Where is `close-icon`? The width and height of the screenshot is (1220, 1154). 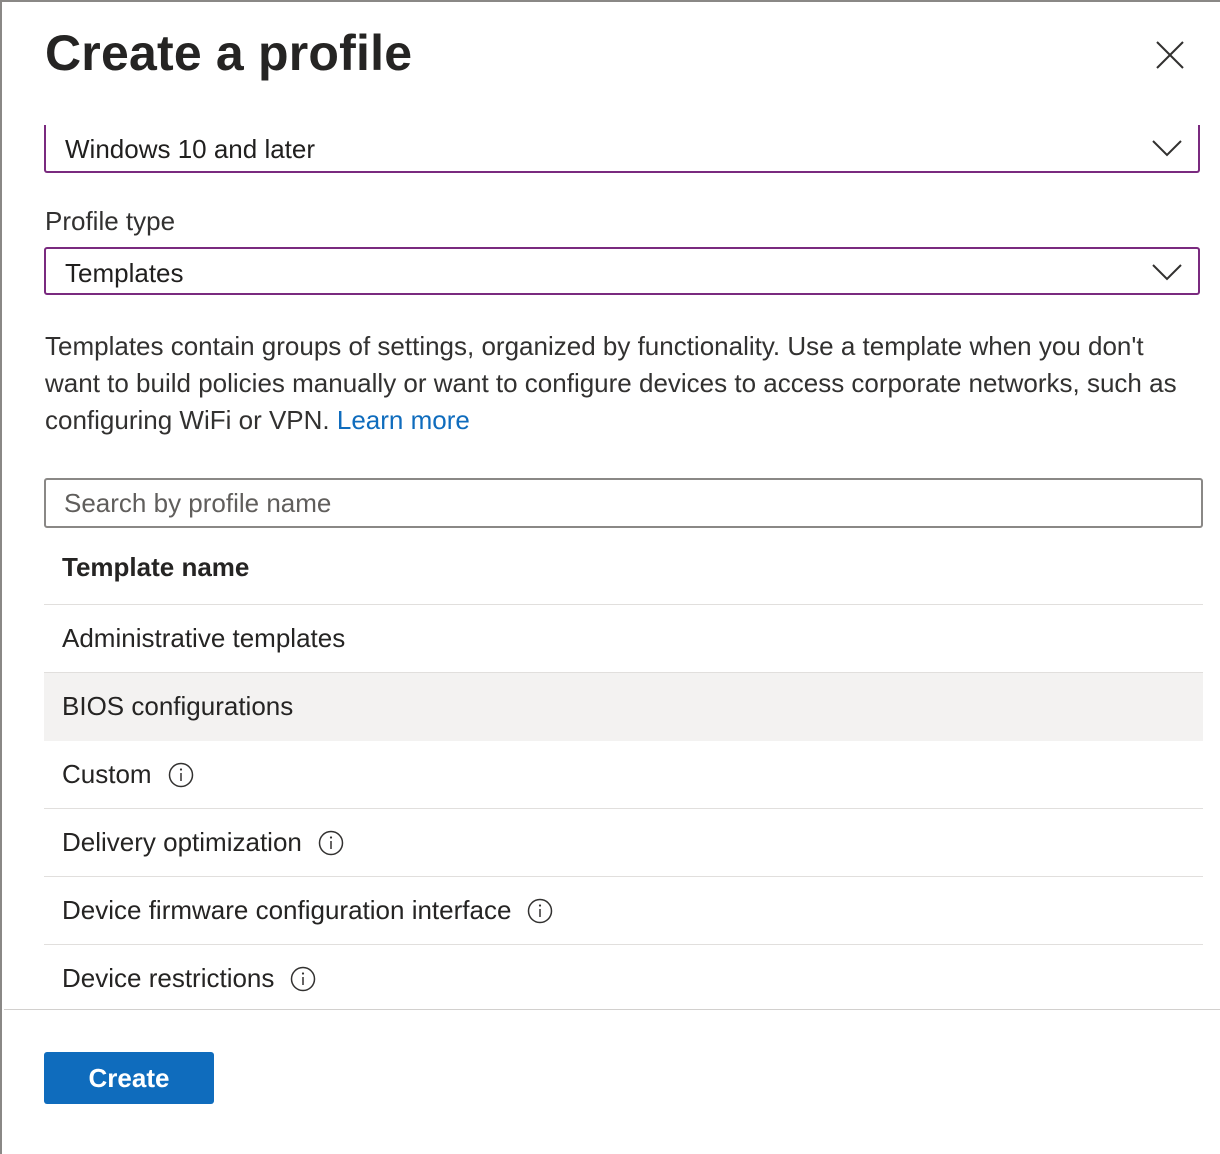 close-icon is located at coordinates (1170, 55).